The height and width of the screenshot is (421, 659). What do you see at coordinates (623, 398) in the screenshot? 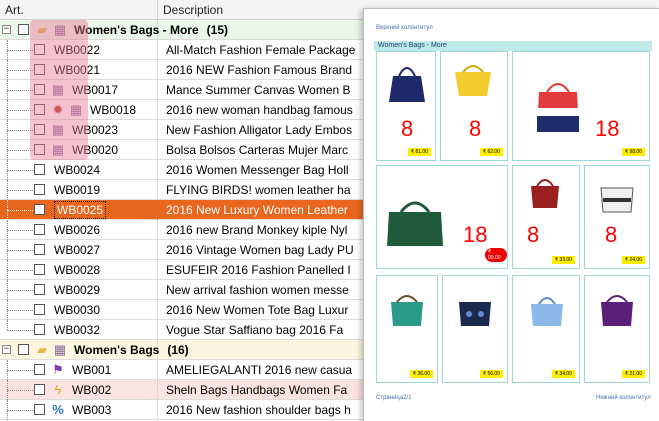
I see `page-footer-right: Нижний колонтитул` at bounding box center [623, 398].